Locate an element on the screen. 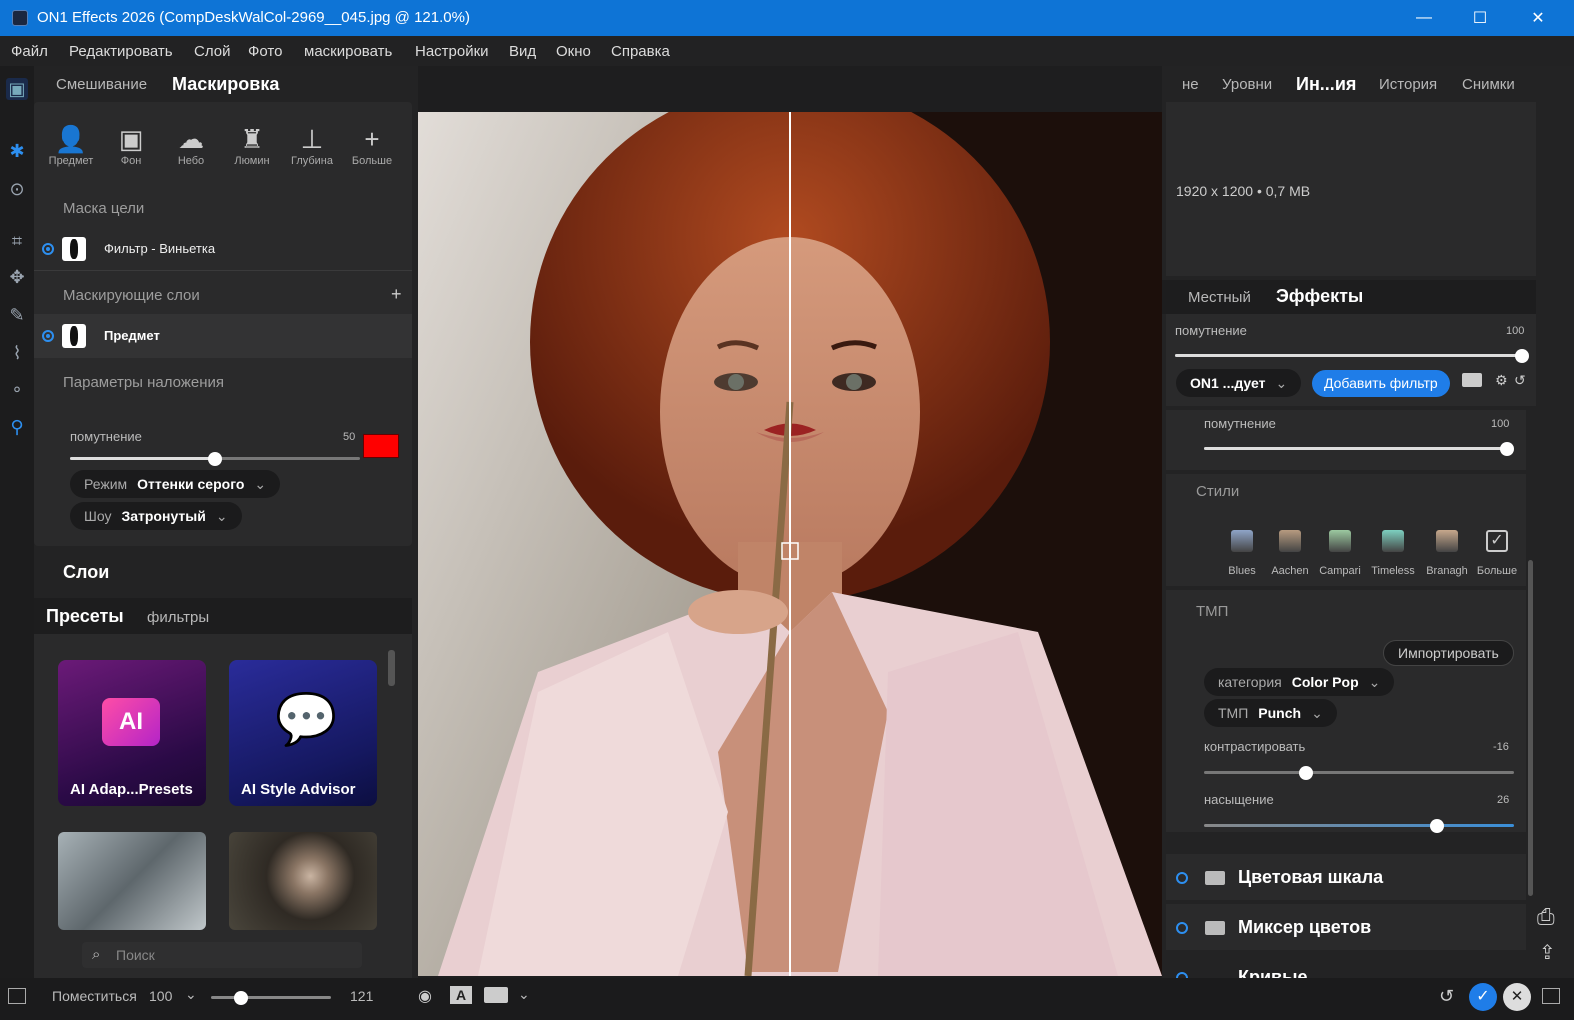  layers-title: Слои is located at coordinates (86, 572).